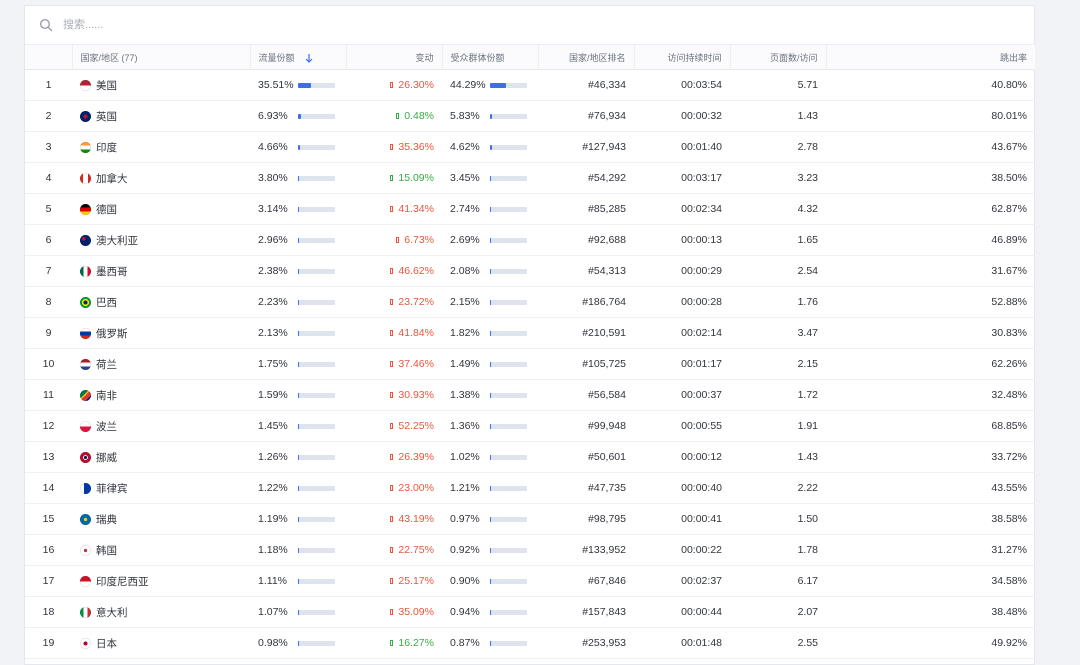  I want to click on change-value: 43.19%, so click(416, 519).